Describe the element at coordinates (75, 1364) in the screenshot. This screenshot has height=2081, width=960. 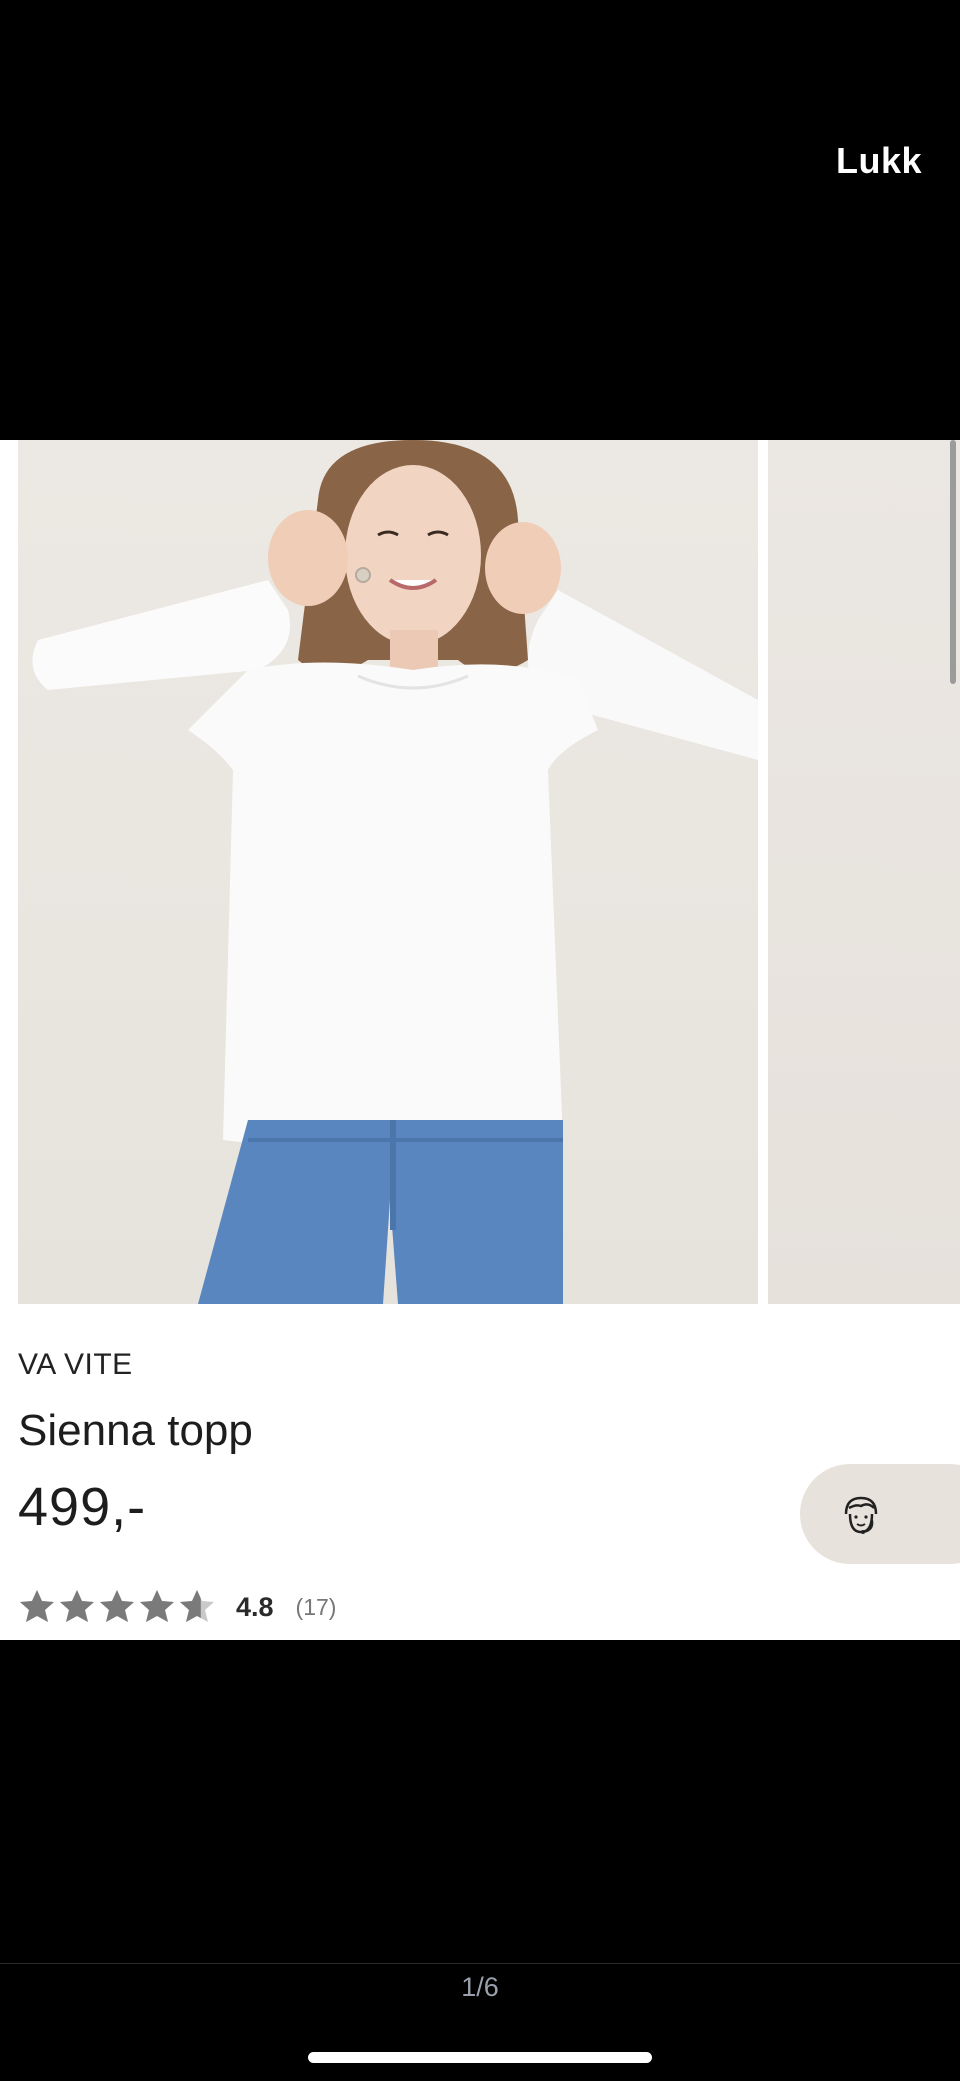
I see `product-brand: VA VITE` at that location.